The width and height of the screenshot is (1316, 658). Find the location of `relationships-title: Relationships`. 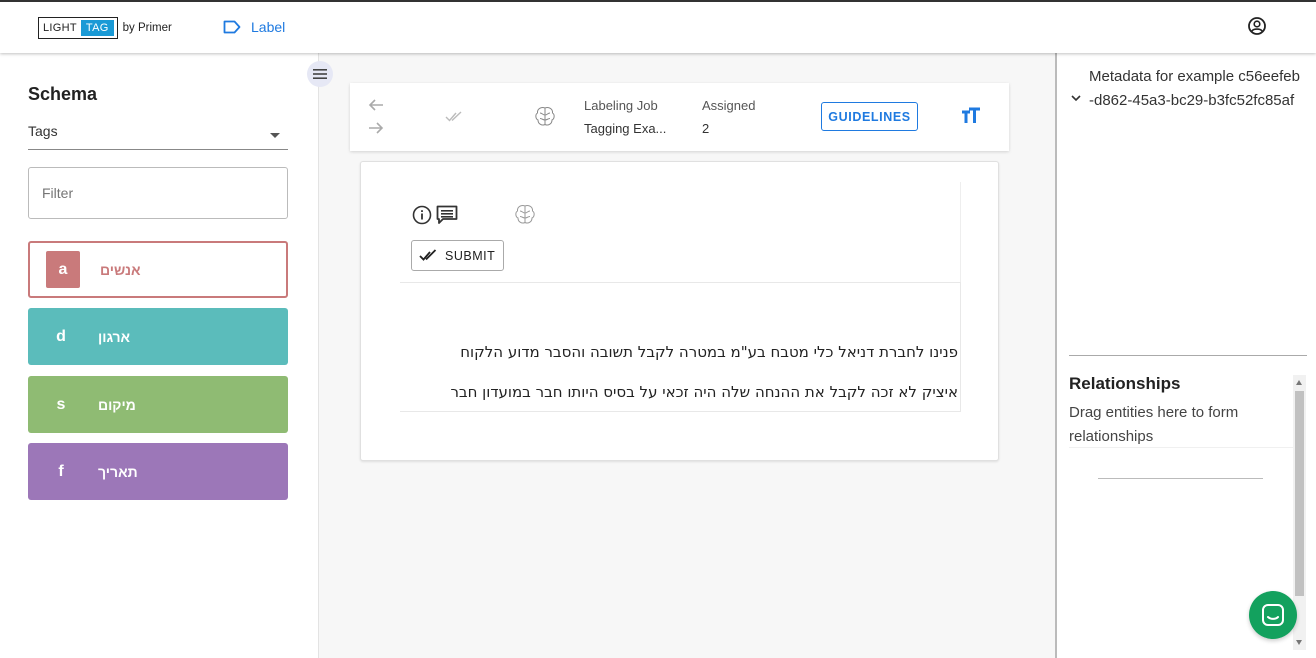

relationships-title: Relationships is located at coordinates (1125, 383).